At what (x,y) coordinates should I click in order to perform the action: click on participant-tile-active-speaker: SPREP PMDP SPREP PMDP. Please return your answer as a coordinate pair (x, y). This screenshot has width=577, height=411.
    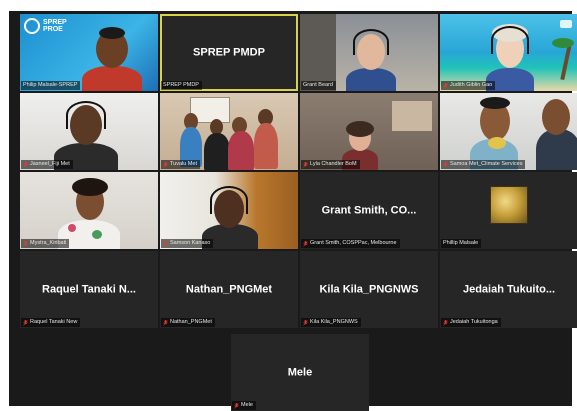
    Looking at the image, I should click on (229, 52).